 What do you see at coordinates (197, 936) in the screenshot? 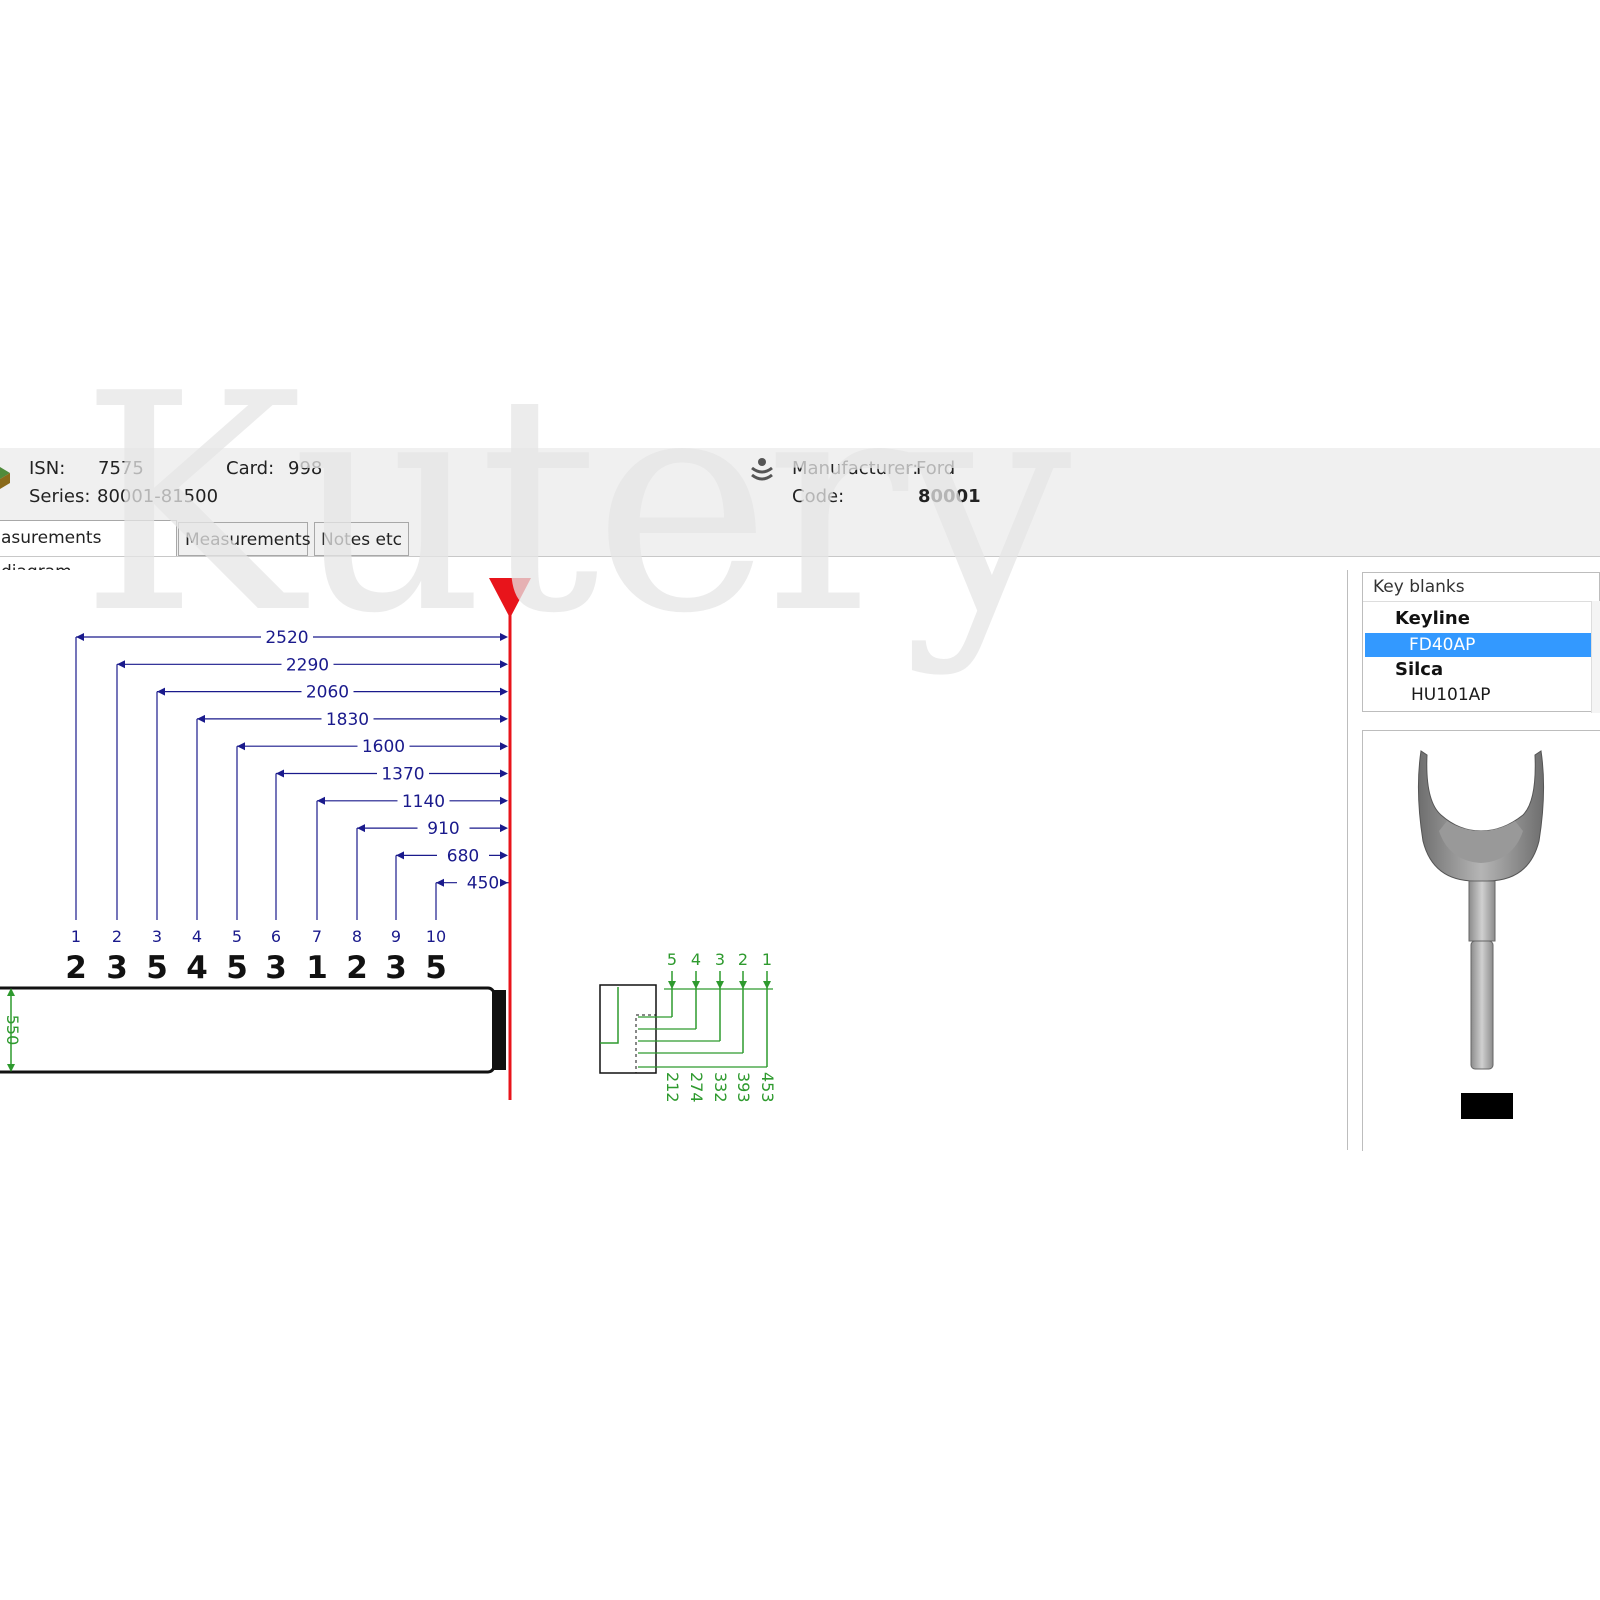
I see `cut-position-number: 4` at bounding box center [197, 936].